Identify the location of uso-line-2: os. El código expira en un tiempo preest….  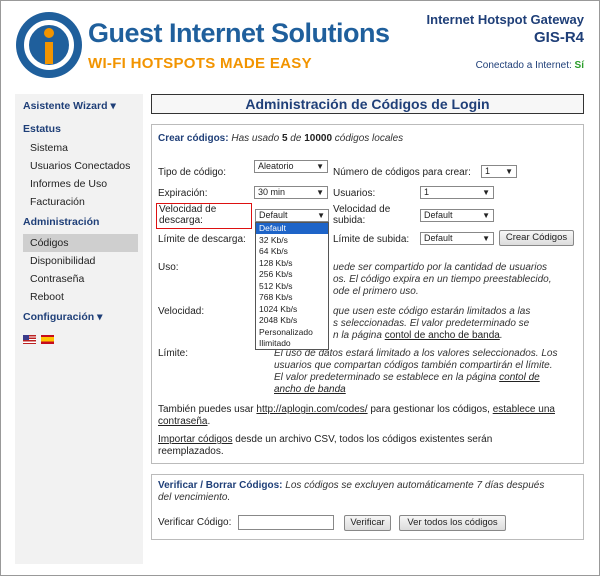
(442, 279).